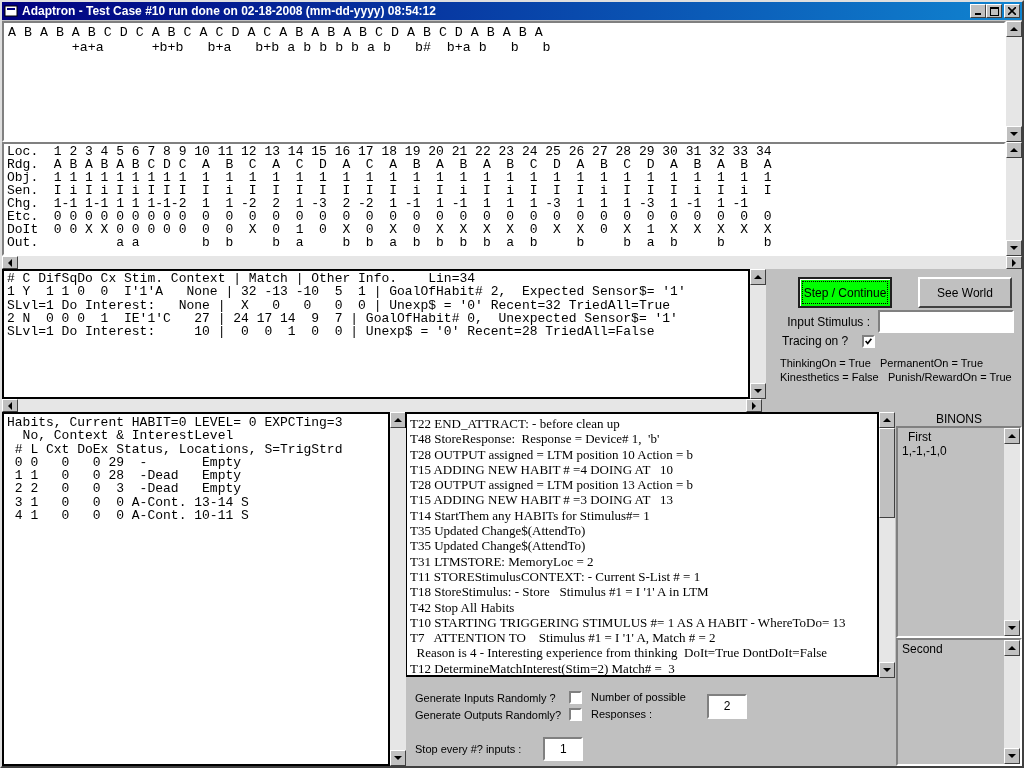  Describe the element at coordinates (563, 748) in the screenshot. I see `stop-every-field: 1` at that location.